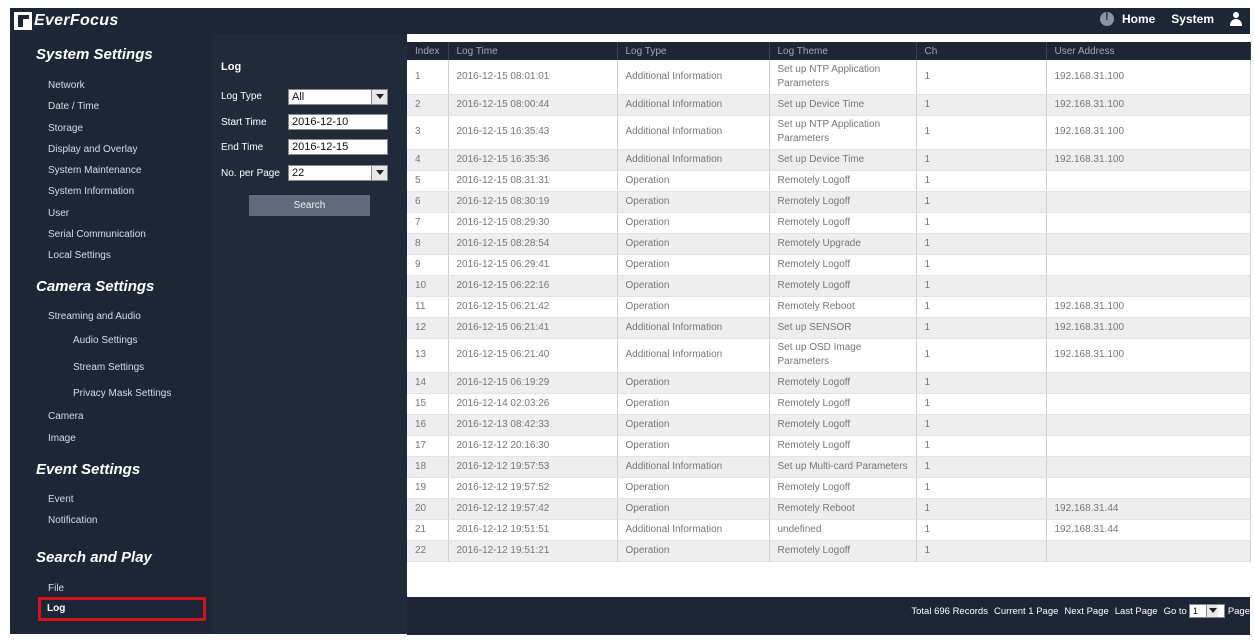 This screenshot has height=640, width=1254. Describe the element at coordinates (338, 173) in the screenshot. I see `per-page-select: 22` at that location.